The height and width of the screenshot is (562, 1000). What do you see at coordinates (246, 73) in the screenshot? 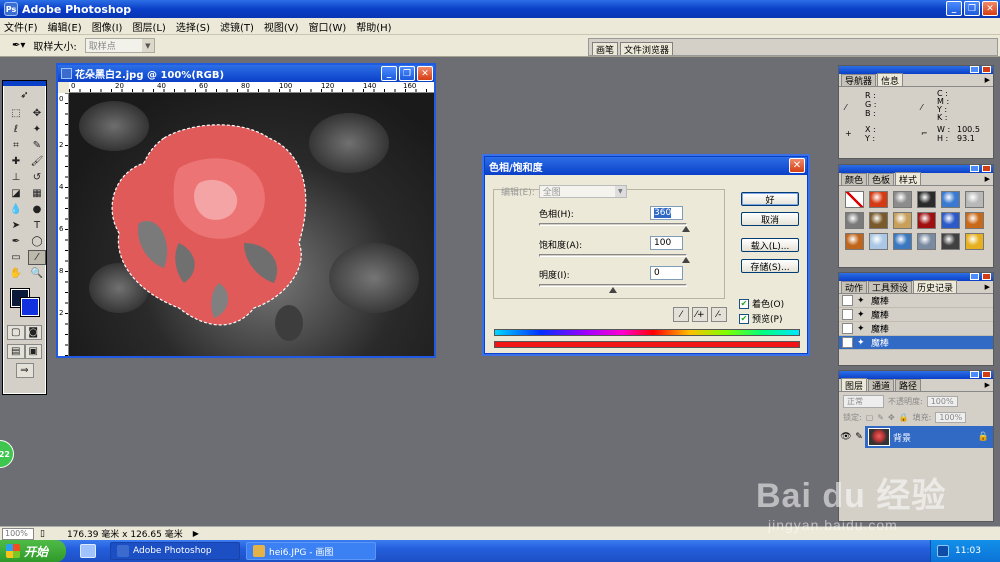
I see `document-titlebar: 花朵黑白2.jpg @ 100%(RGB) _ ❐ ✕` at bounding box center [246, 73].